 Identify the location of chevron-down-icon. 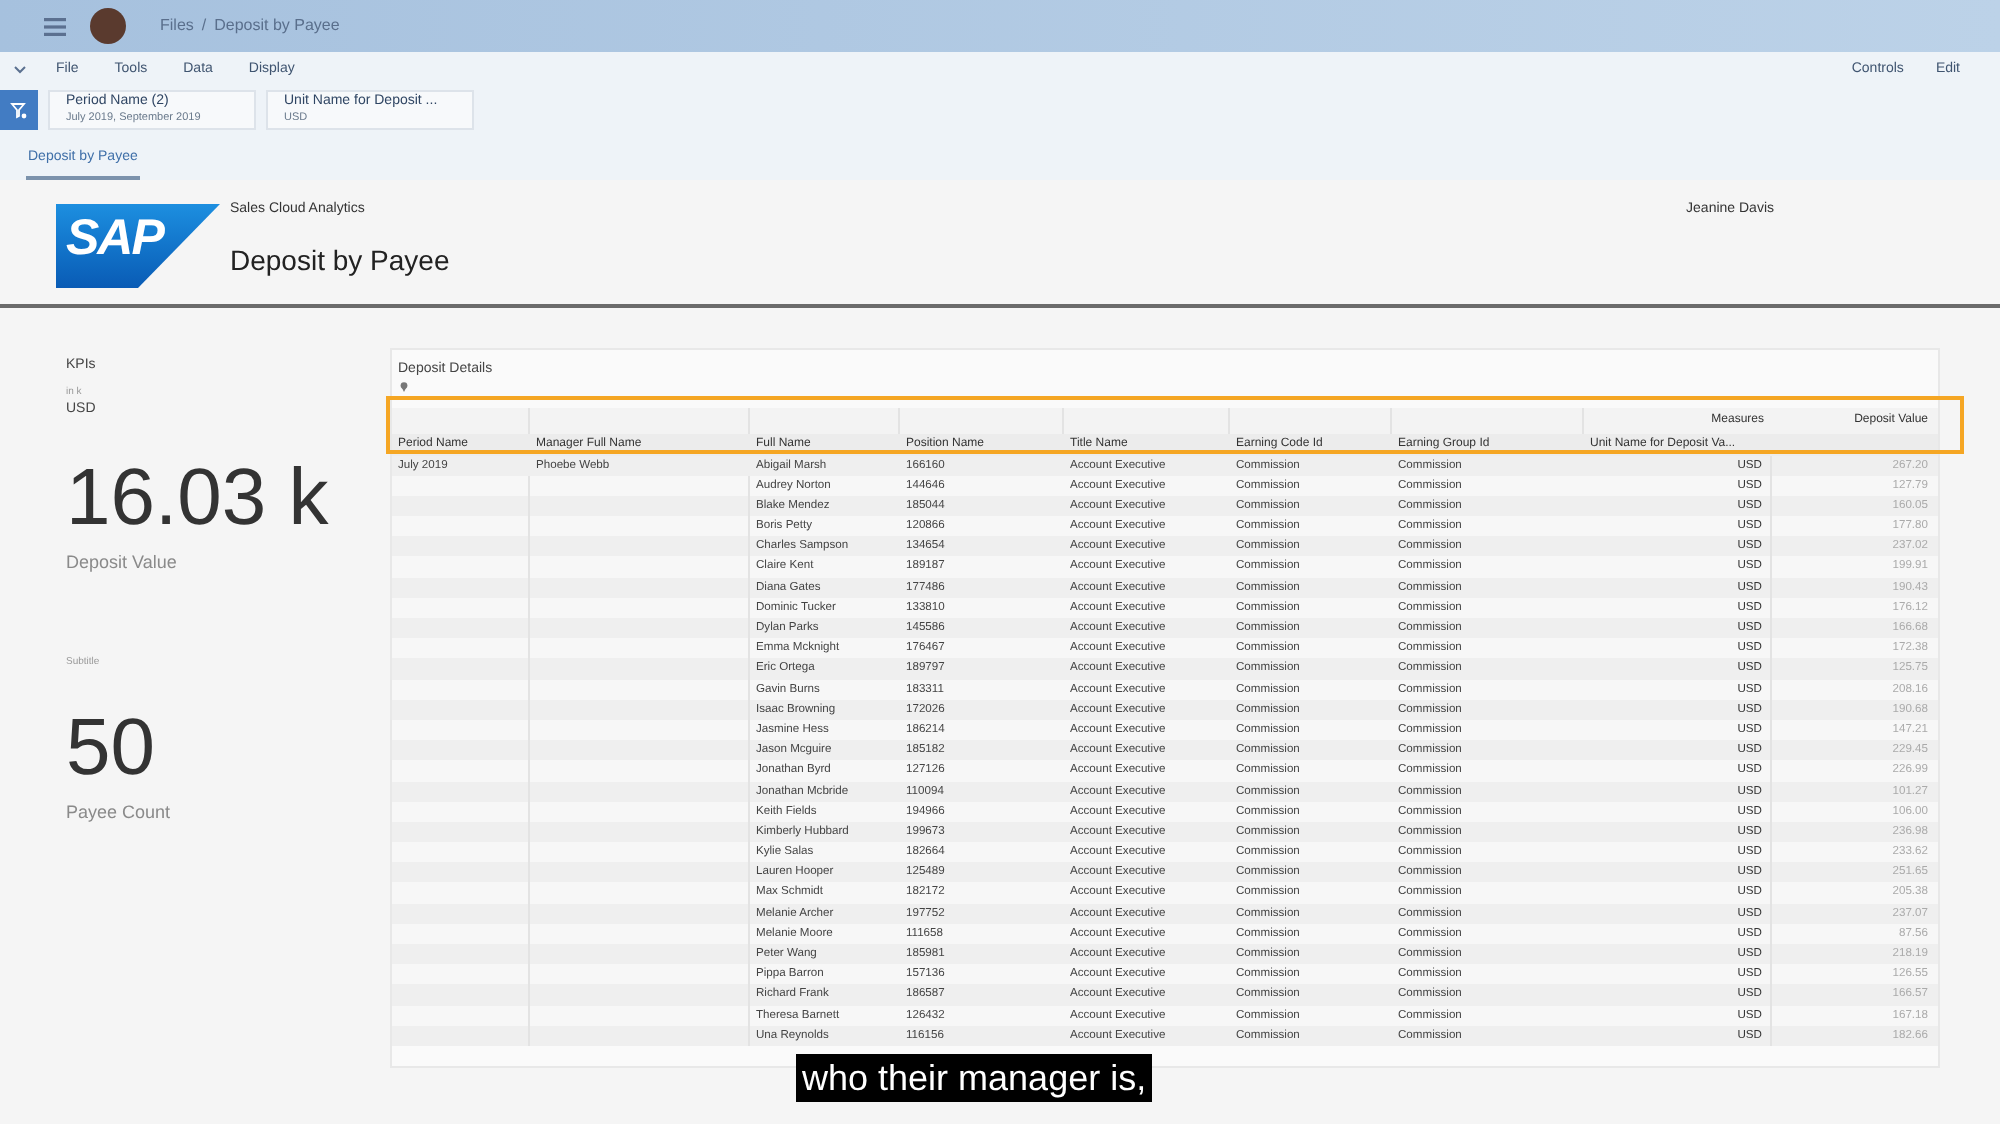
(20, 70).